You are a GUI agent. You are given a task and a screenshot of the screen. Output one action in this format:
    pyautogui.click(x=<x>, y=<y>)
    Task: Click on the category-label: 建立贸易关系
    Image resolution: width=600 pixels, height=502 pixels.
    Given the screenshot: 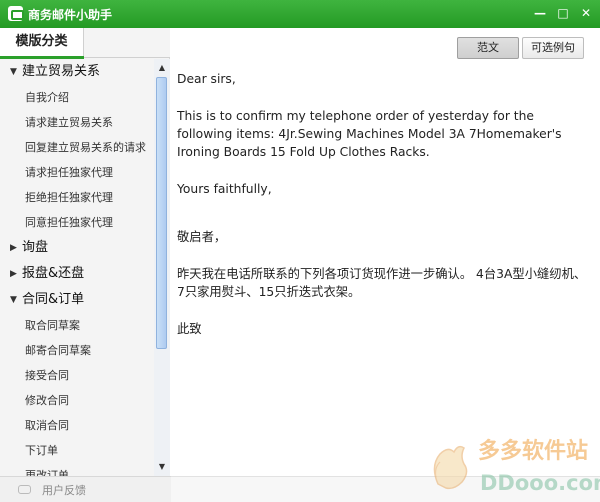 What is the action you would take?
    pyautogui.click(x=61, y=71)
    